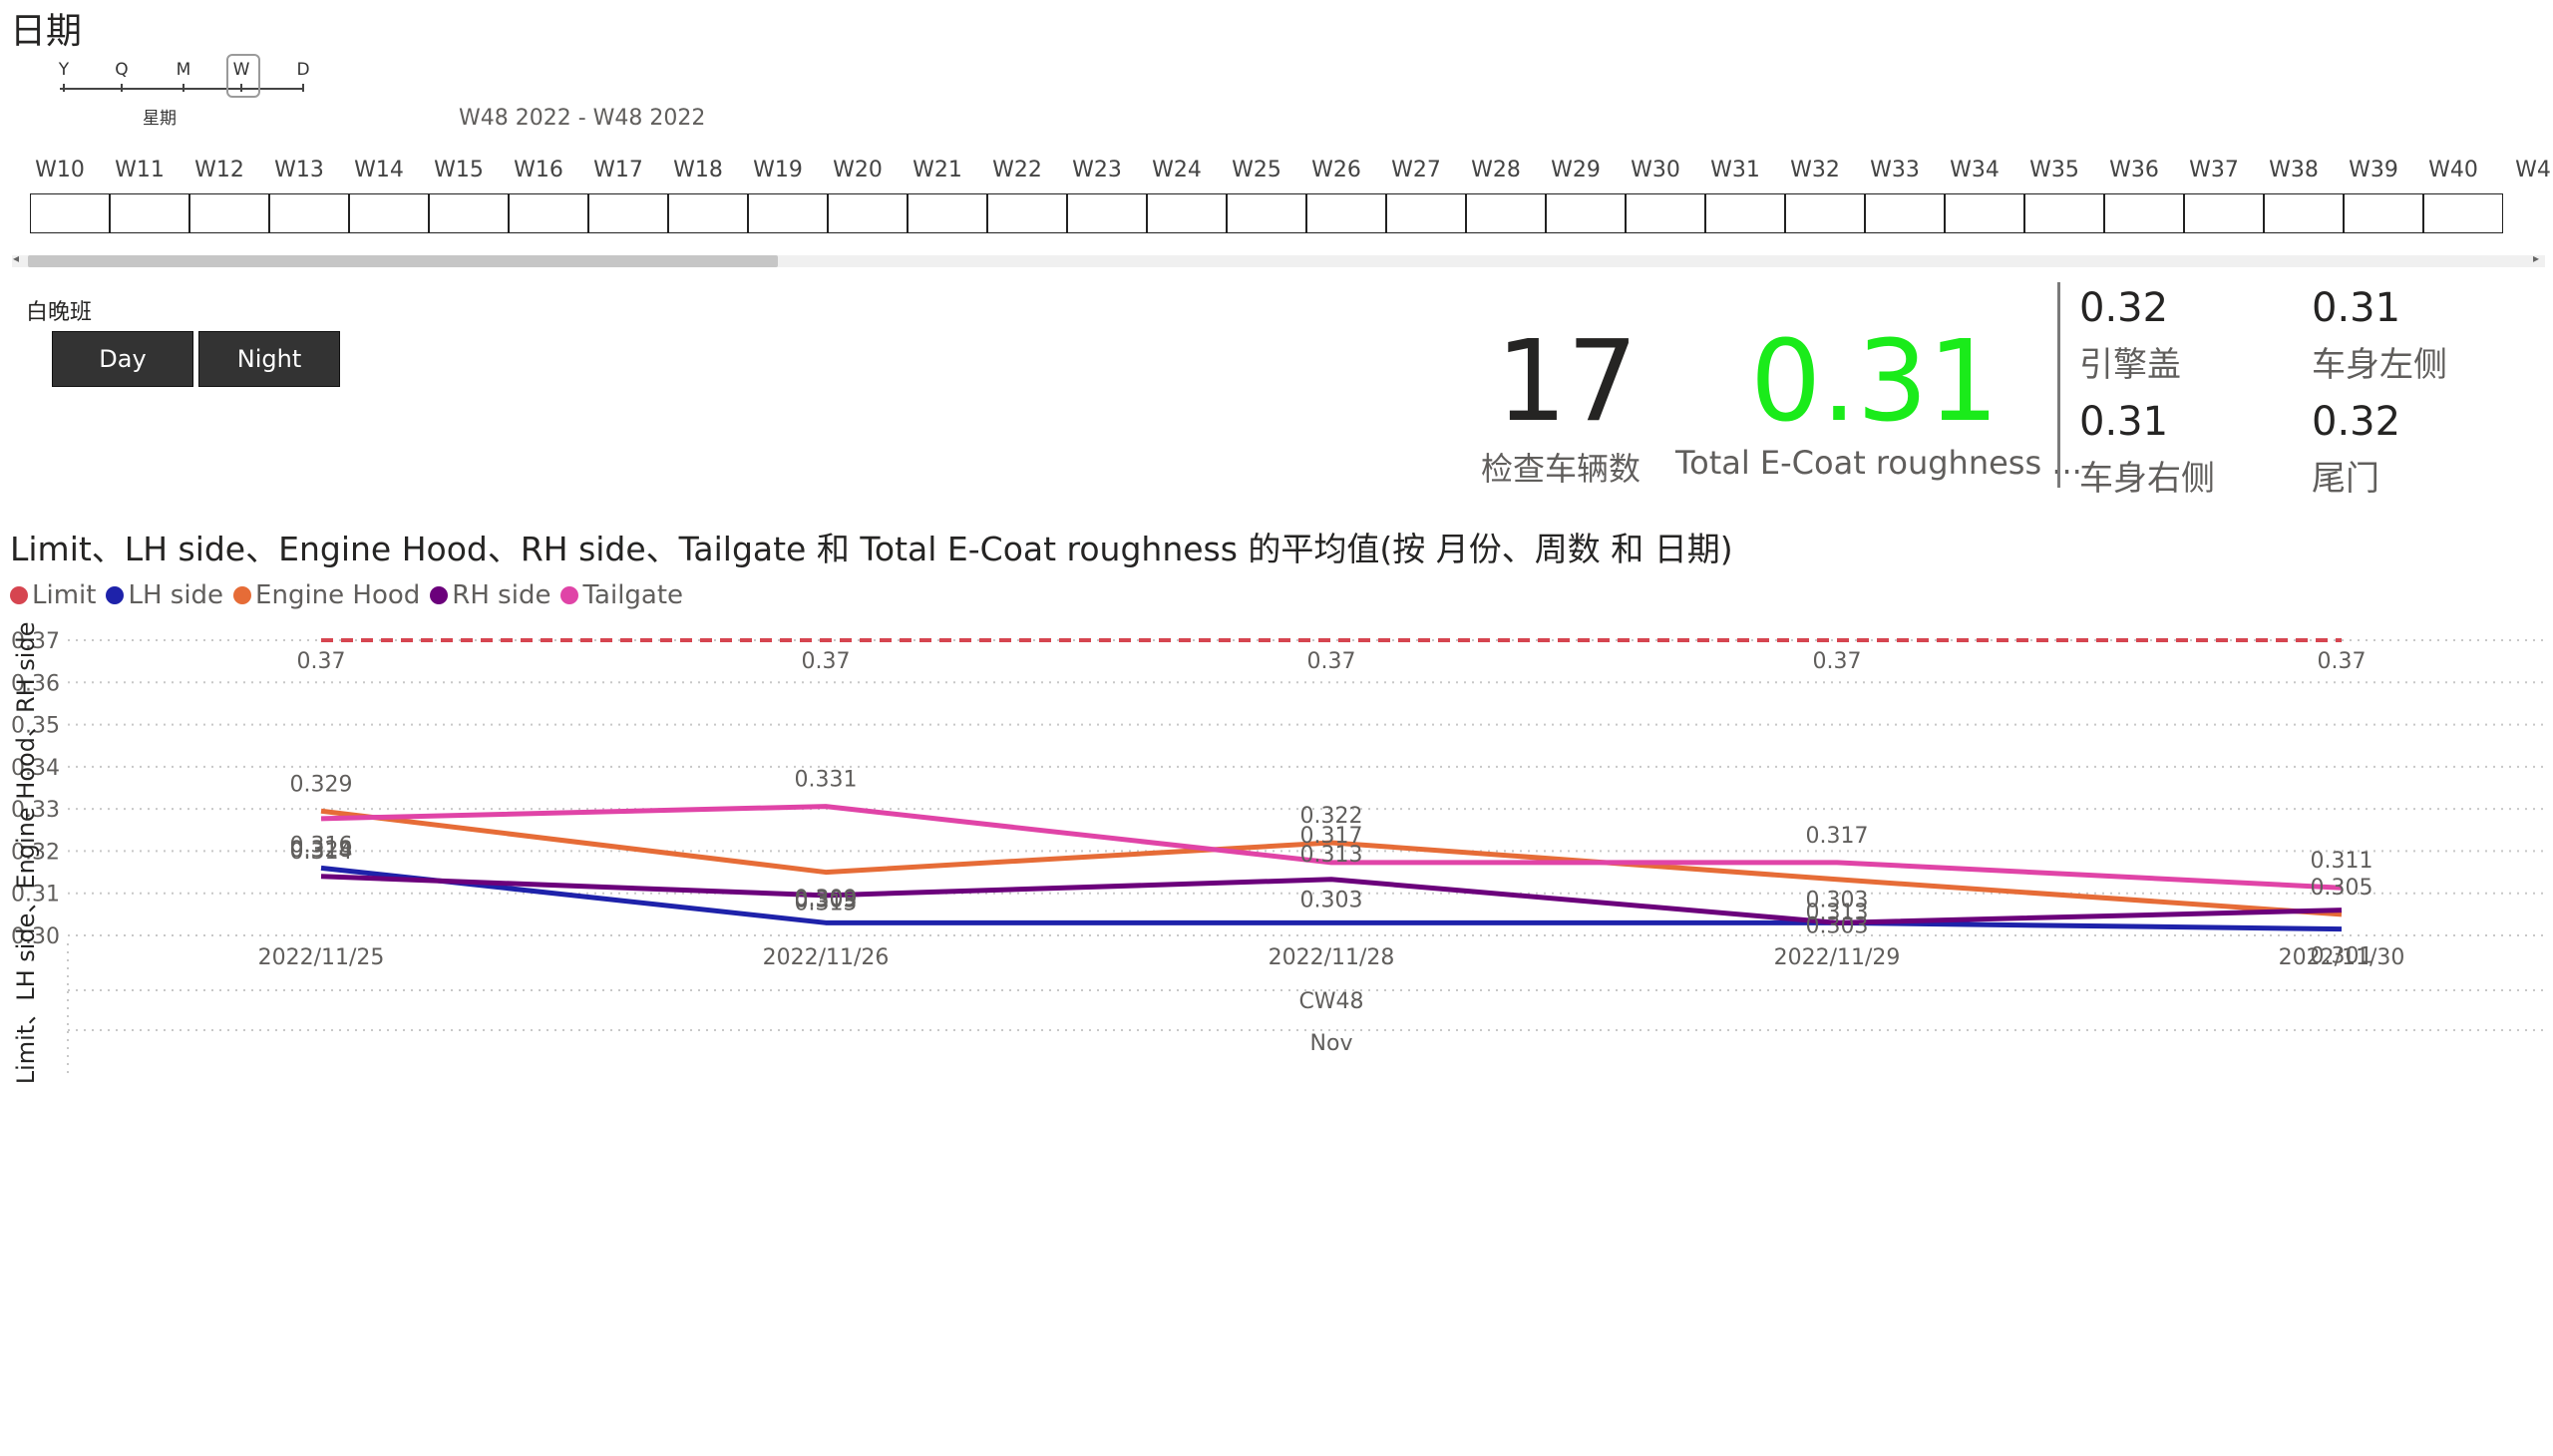 This screenshot has height=1456, width=2553. I want to click on week-cell-w37, so click(2224, 213).